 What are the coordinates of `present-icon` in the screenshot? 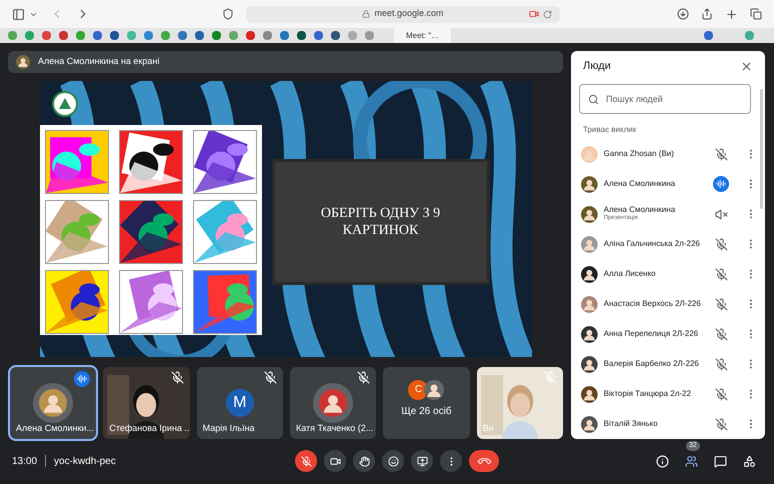 It's located at (422, 461).